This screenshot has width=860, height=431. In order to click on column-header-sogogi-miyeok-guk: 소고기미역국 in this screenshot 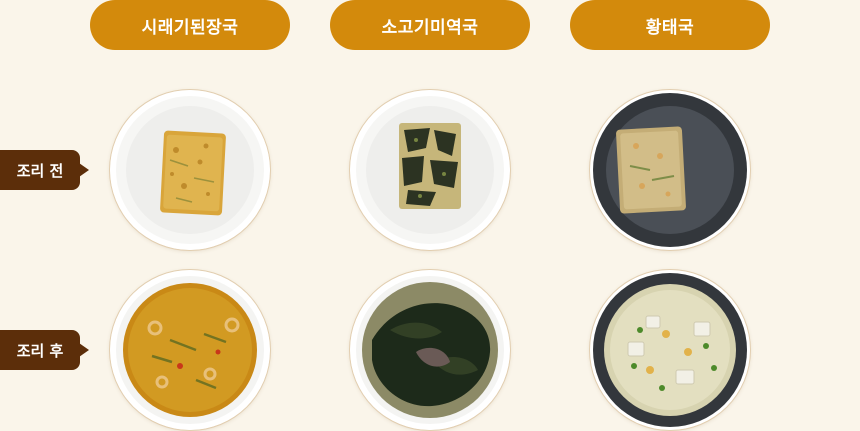, I will do `click(430, 25)`.